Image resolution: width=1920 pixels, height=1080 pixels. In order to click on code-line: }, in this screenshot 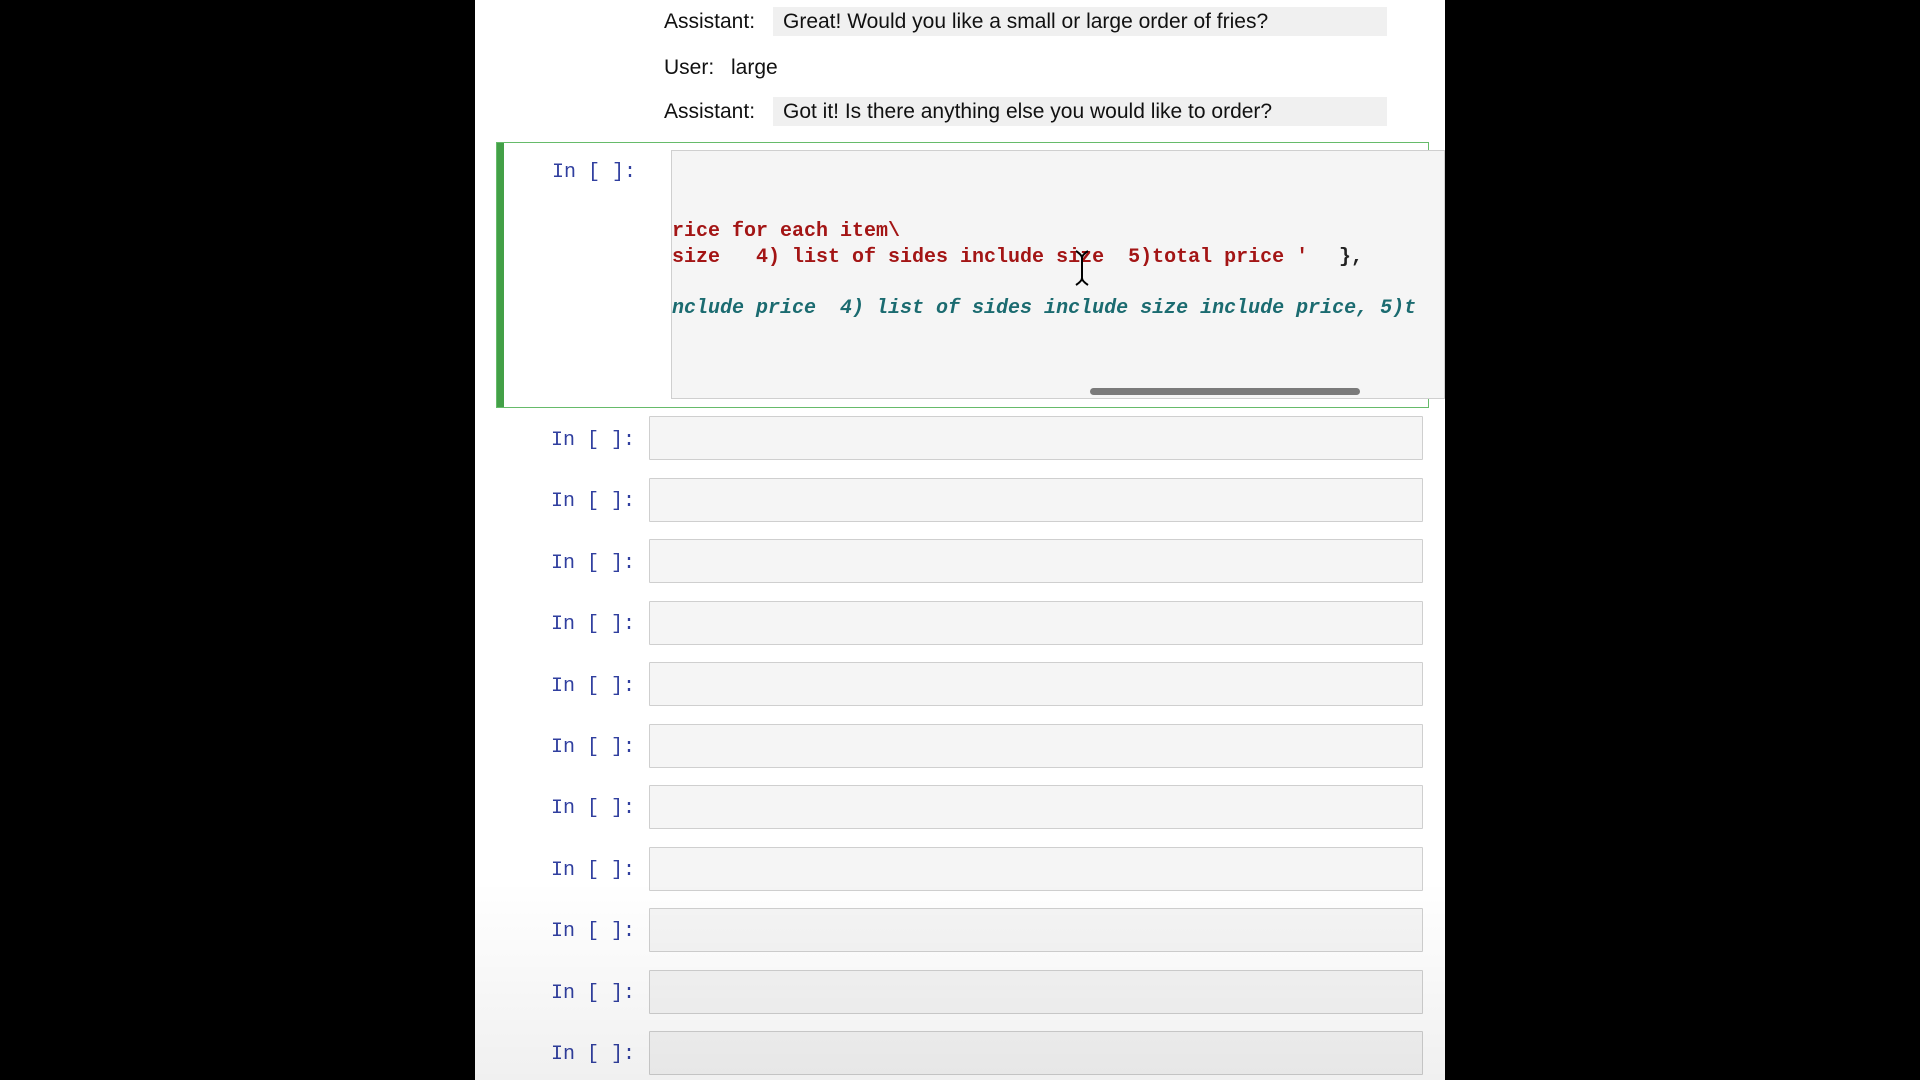, I will do `click(1351, 257)`.